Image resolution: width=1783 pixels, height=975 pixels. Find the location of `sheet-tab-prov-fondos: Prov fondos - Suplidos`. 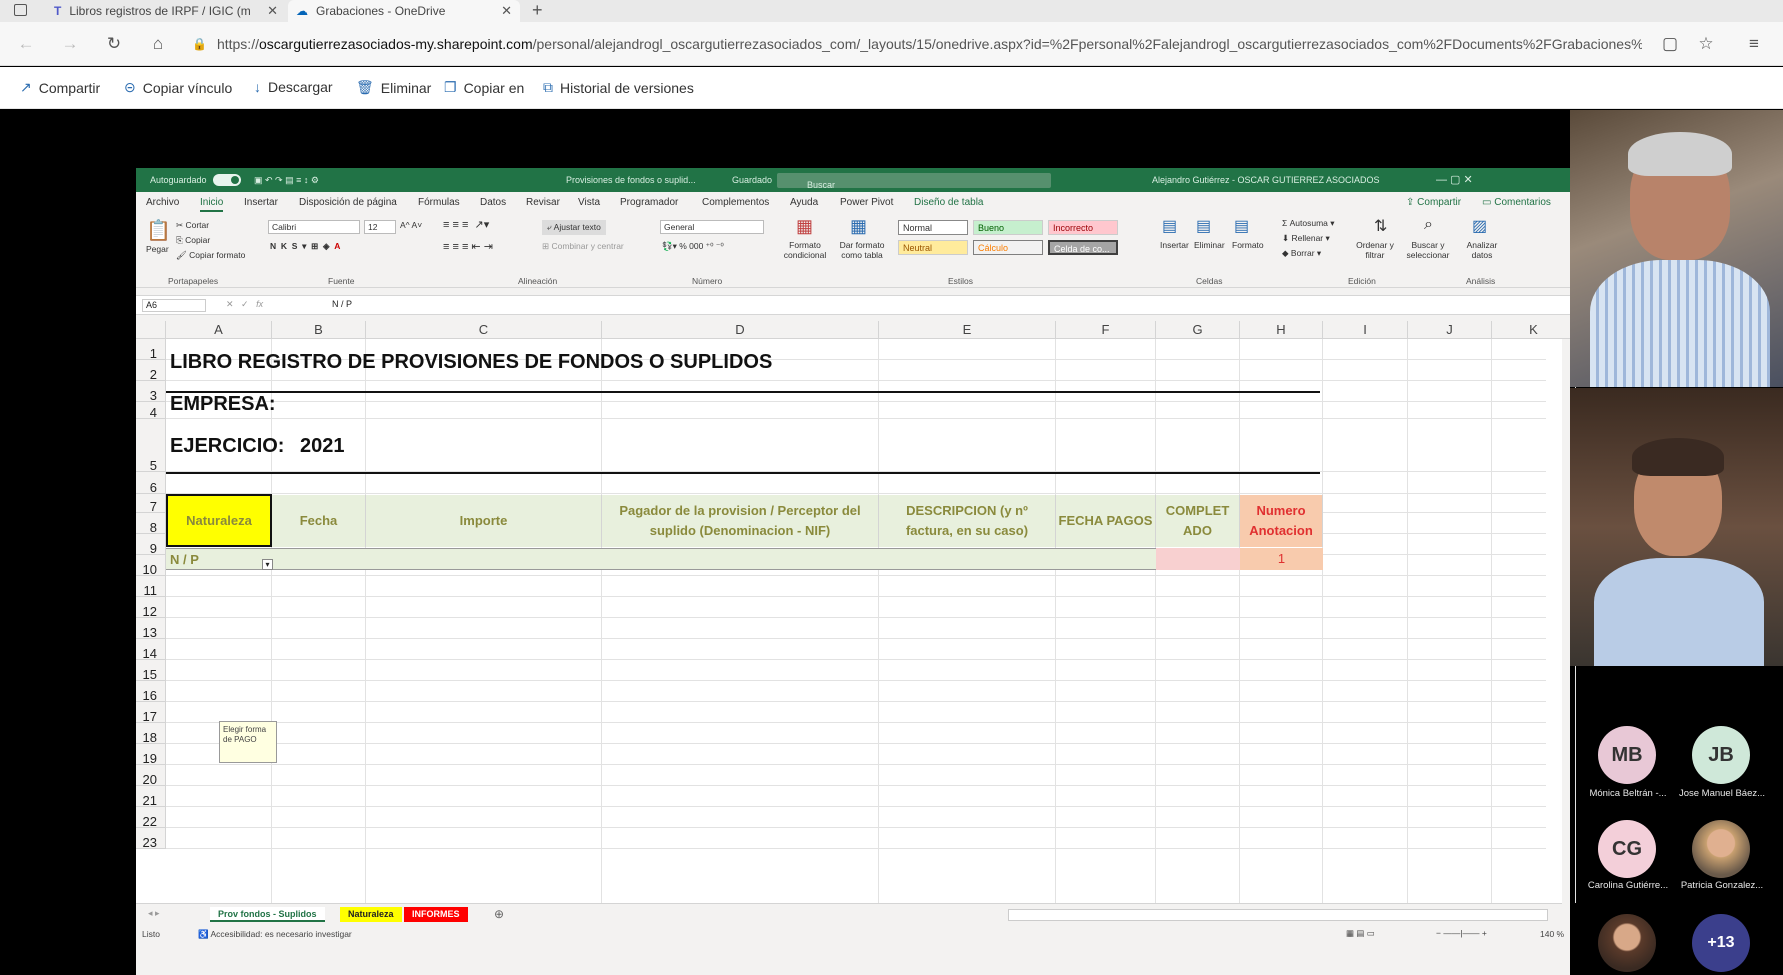

sheet-tab-prov-fondos: Prov fondos - Suplidos is located at coordinates (267, 914).